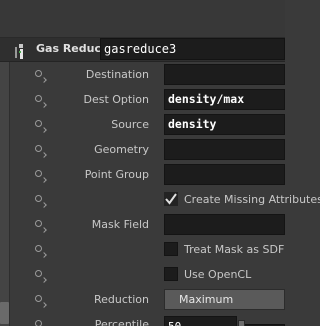 This screenshot has width=320, height=326. I want to click on destination-label: Destination, so click(117, 74).